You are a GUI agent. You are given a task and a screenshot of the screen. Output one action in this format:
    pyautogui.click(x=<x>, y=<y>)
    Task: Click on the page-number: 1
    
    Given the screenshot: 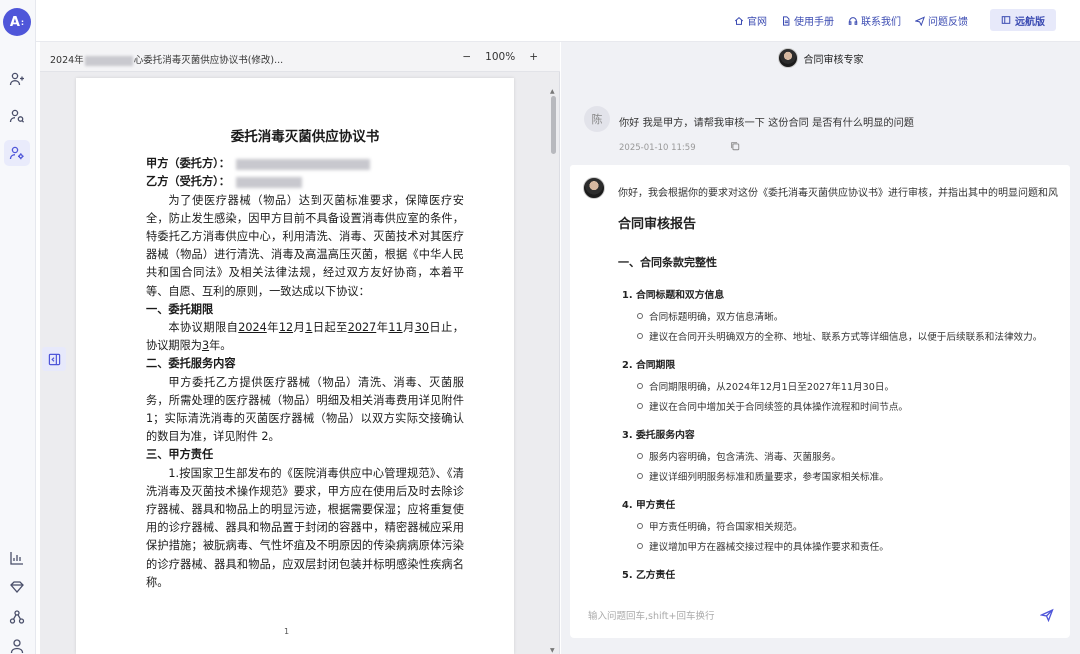 What is the action you would take?
    pyautogui.click(x=287, y=631)
    